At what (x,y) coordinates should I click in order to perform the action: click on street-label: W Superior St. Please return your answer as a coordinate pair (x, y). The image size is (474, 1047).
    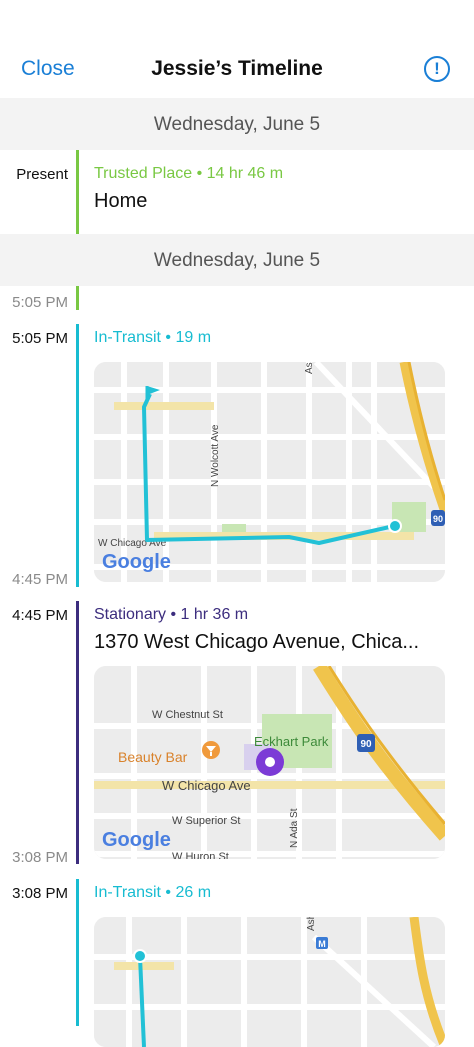
    Looking at the image, I should click on (206, 821).